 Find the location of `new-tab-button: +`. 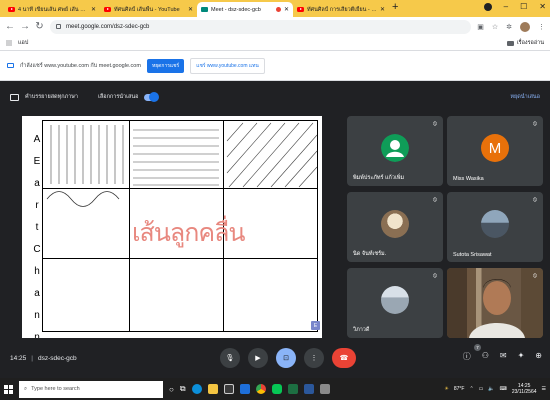

new-tab-button: + is located at coordinates (395, 7).